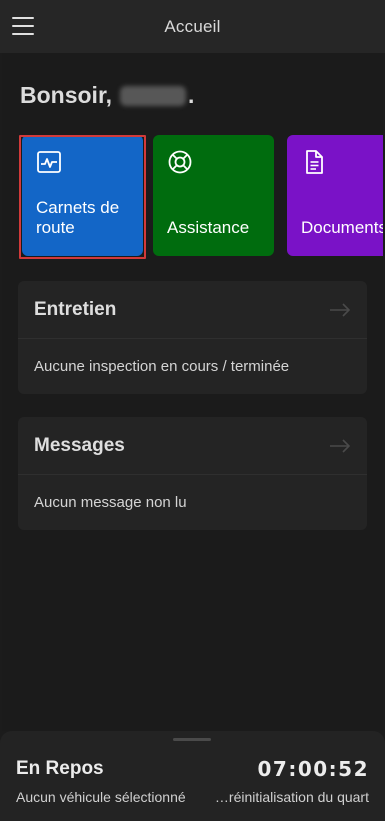 The height and width of the screenshot is (821, 385). I want to click on messages-card-title: Messages, so click(79, 445).